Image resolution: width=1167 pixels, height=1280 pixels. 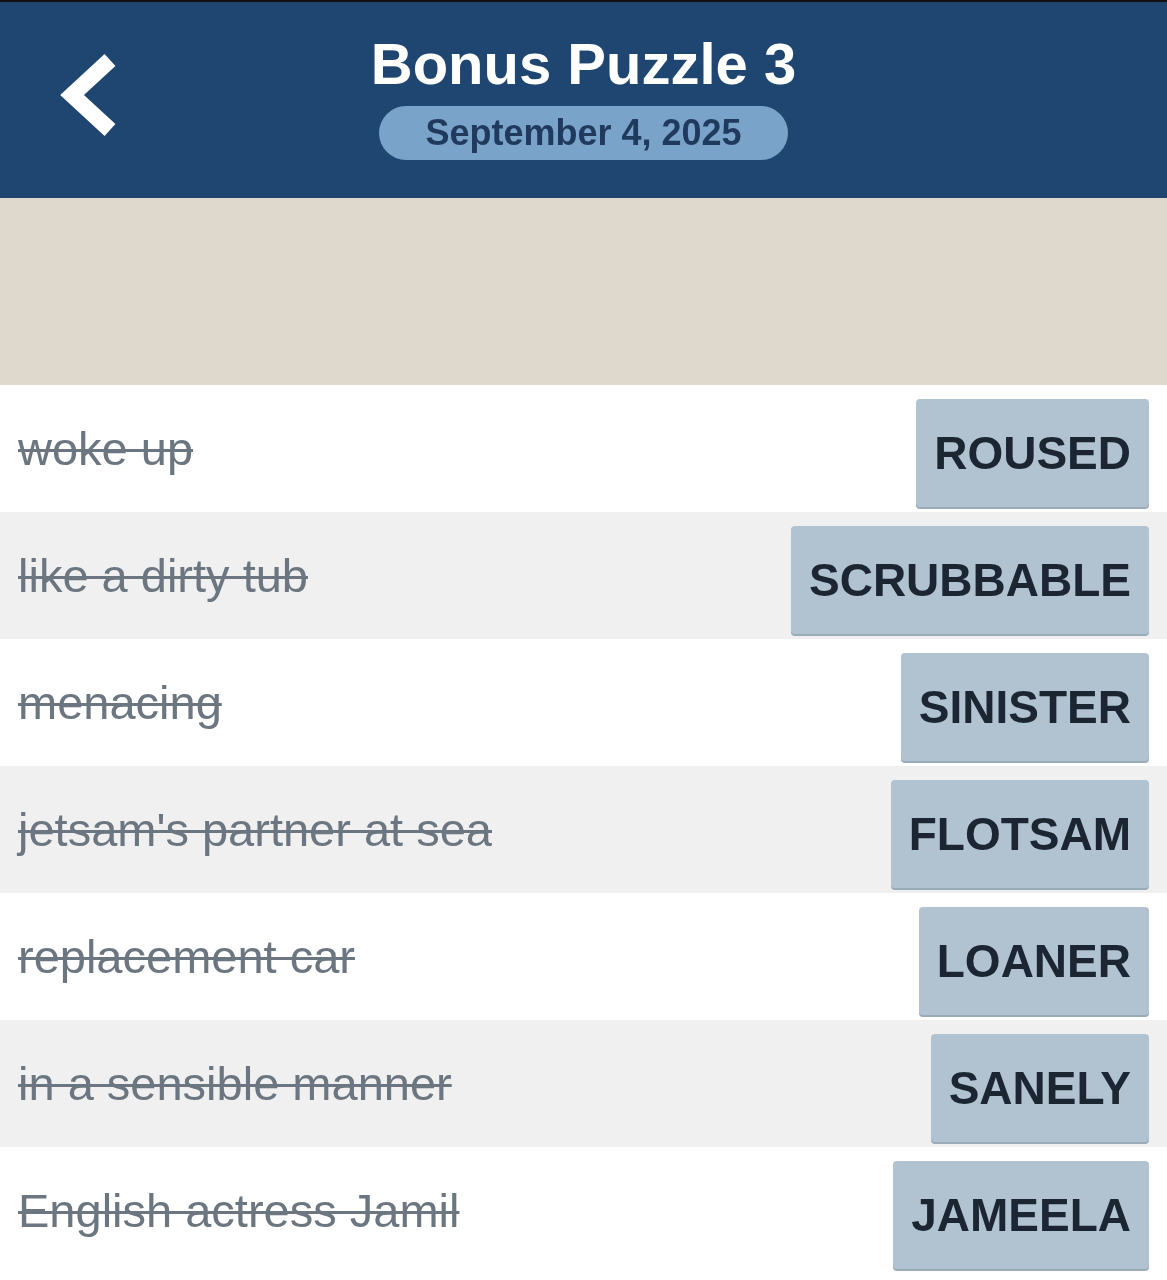 What do you see at coordinates (1039, 1087) in the screenshot?
I see `answer-tile: SANELY` at bounding box center [1039, 1087].